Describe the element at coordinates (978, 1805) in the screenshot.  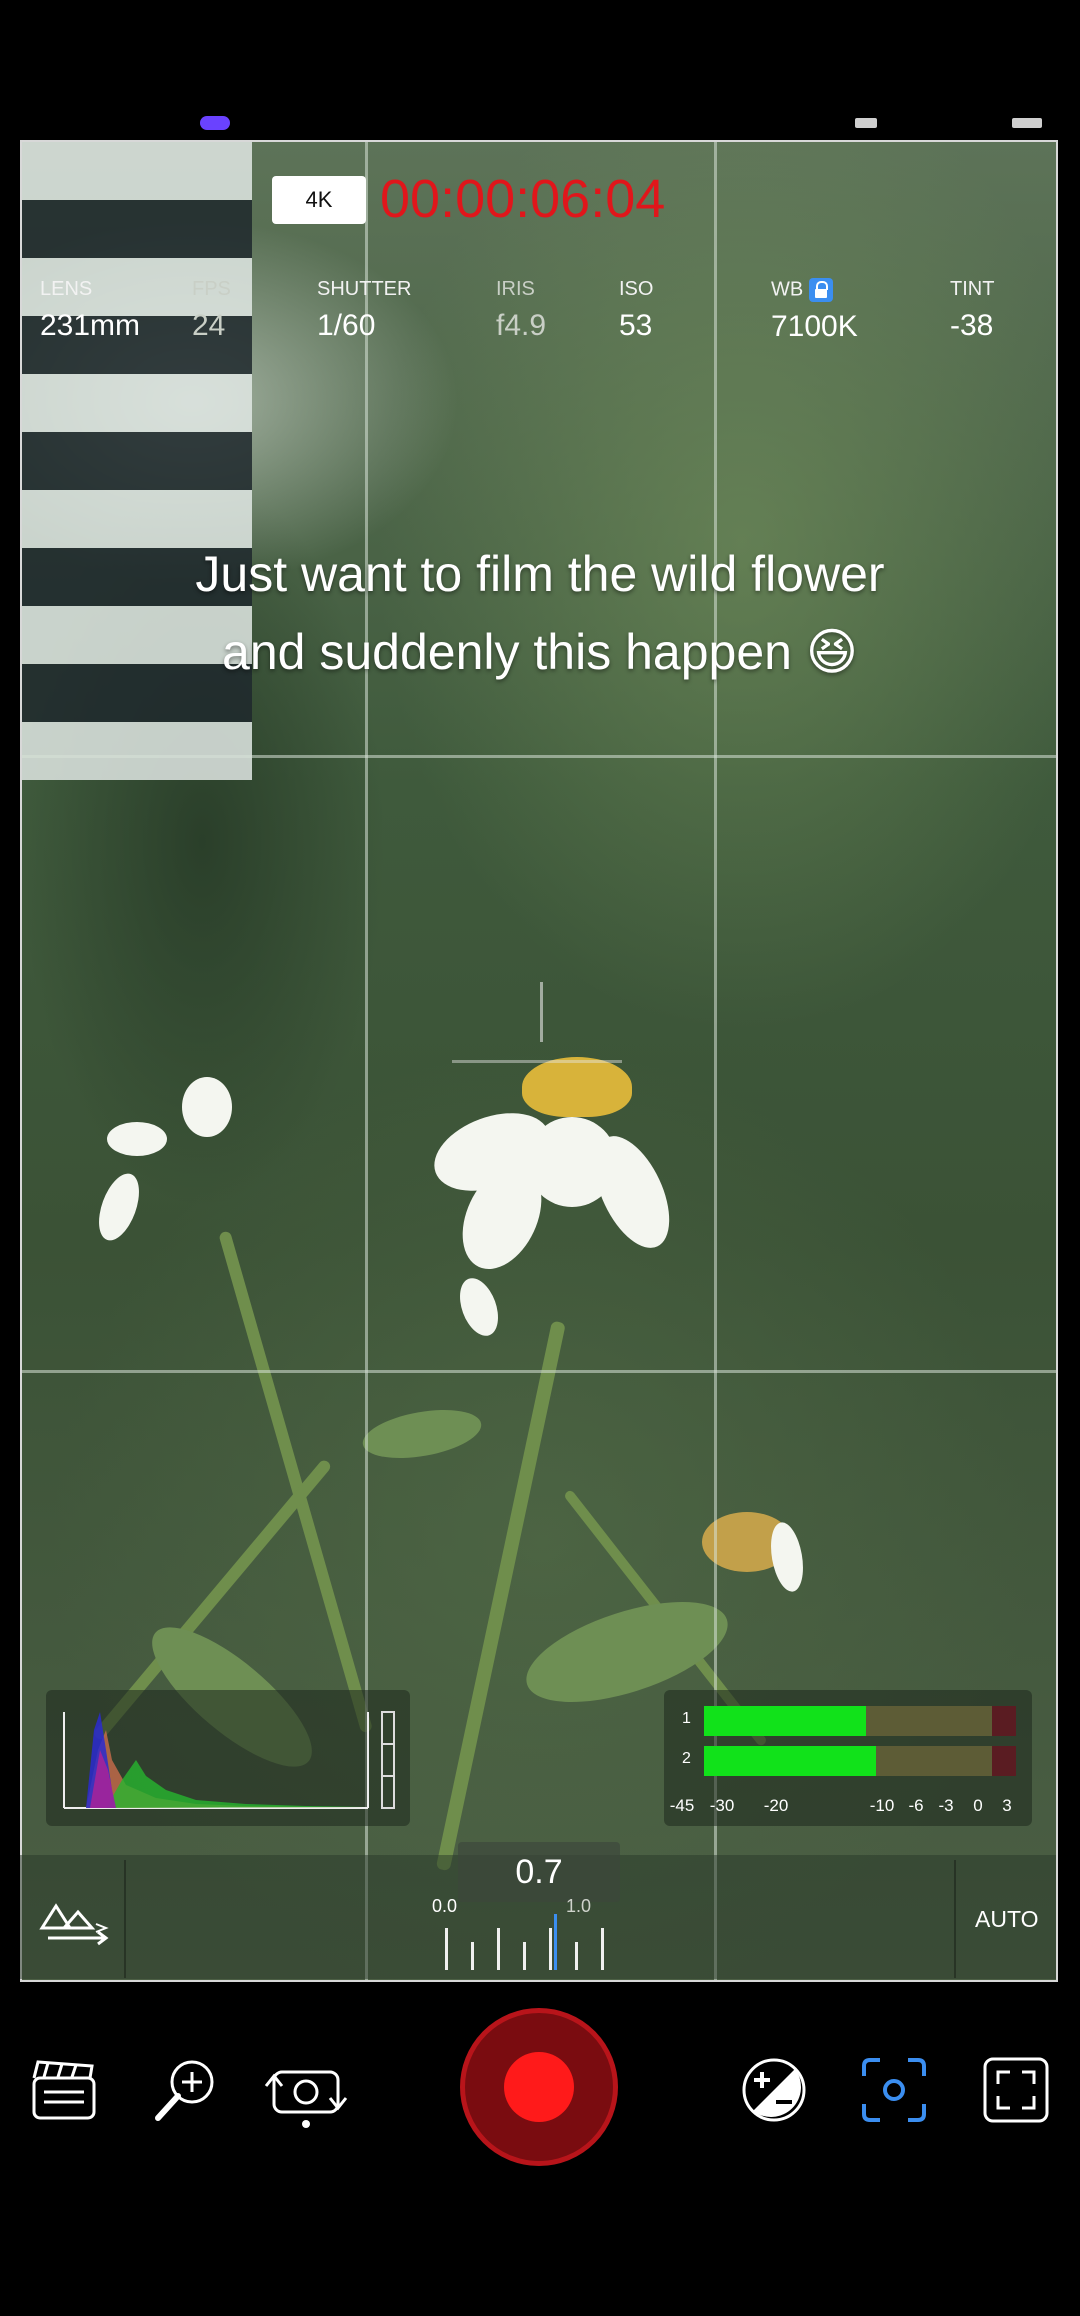
I see `audio-scale-label: 0` at that location.